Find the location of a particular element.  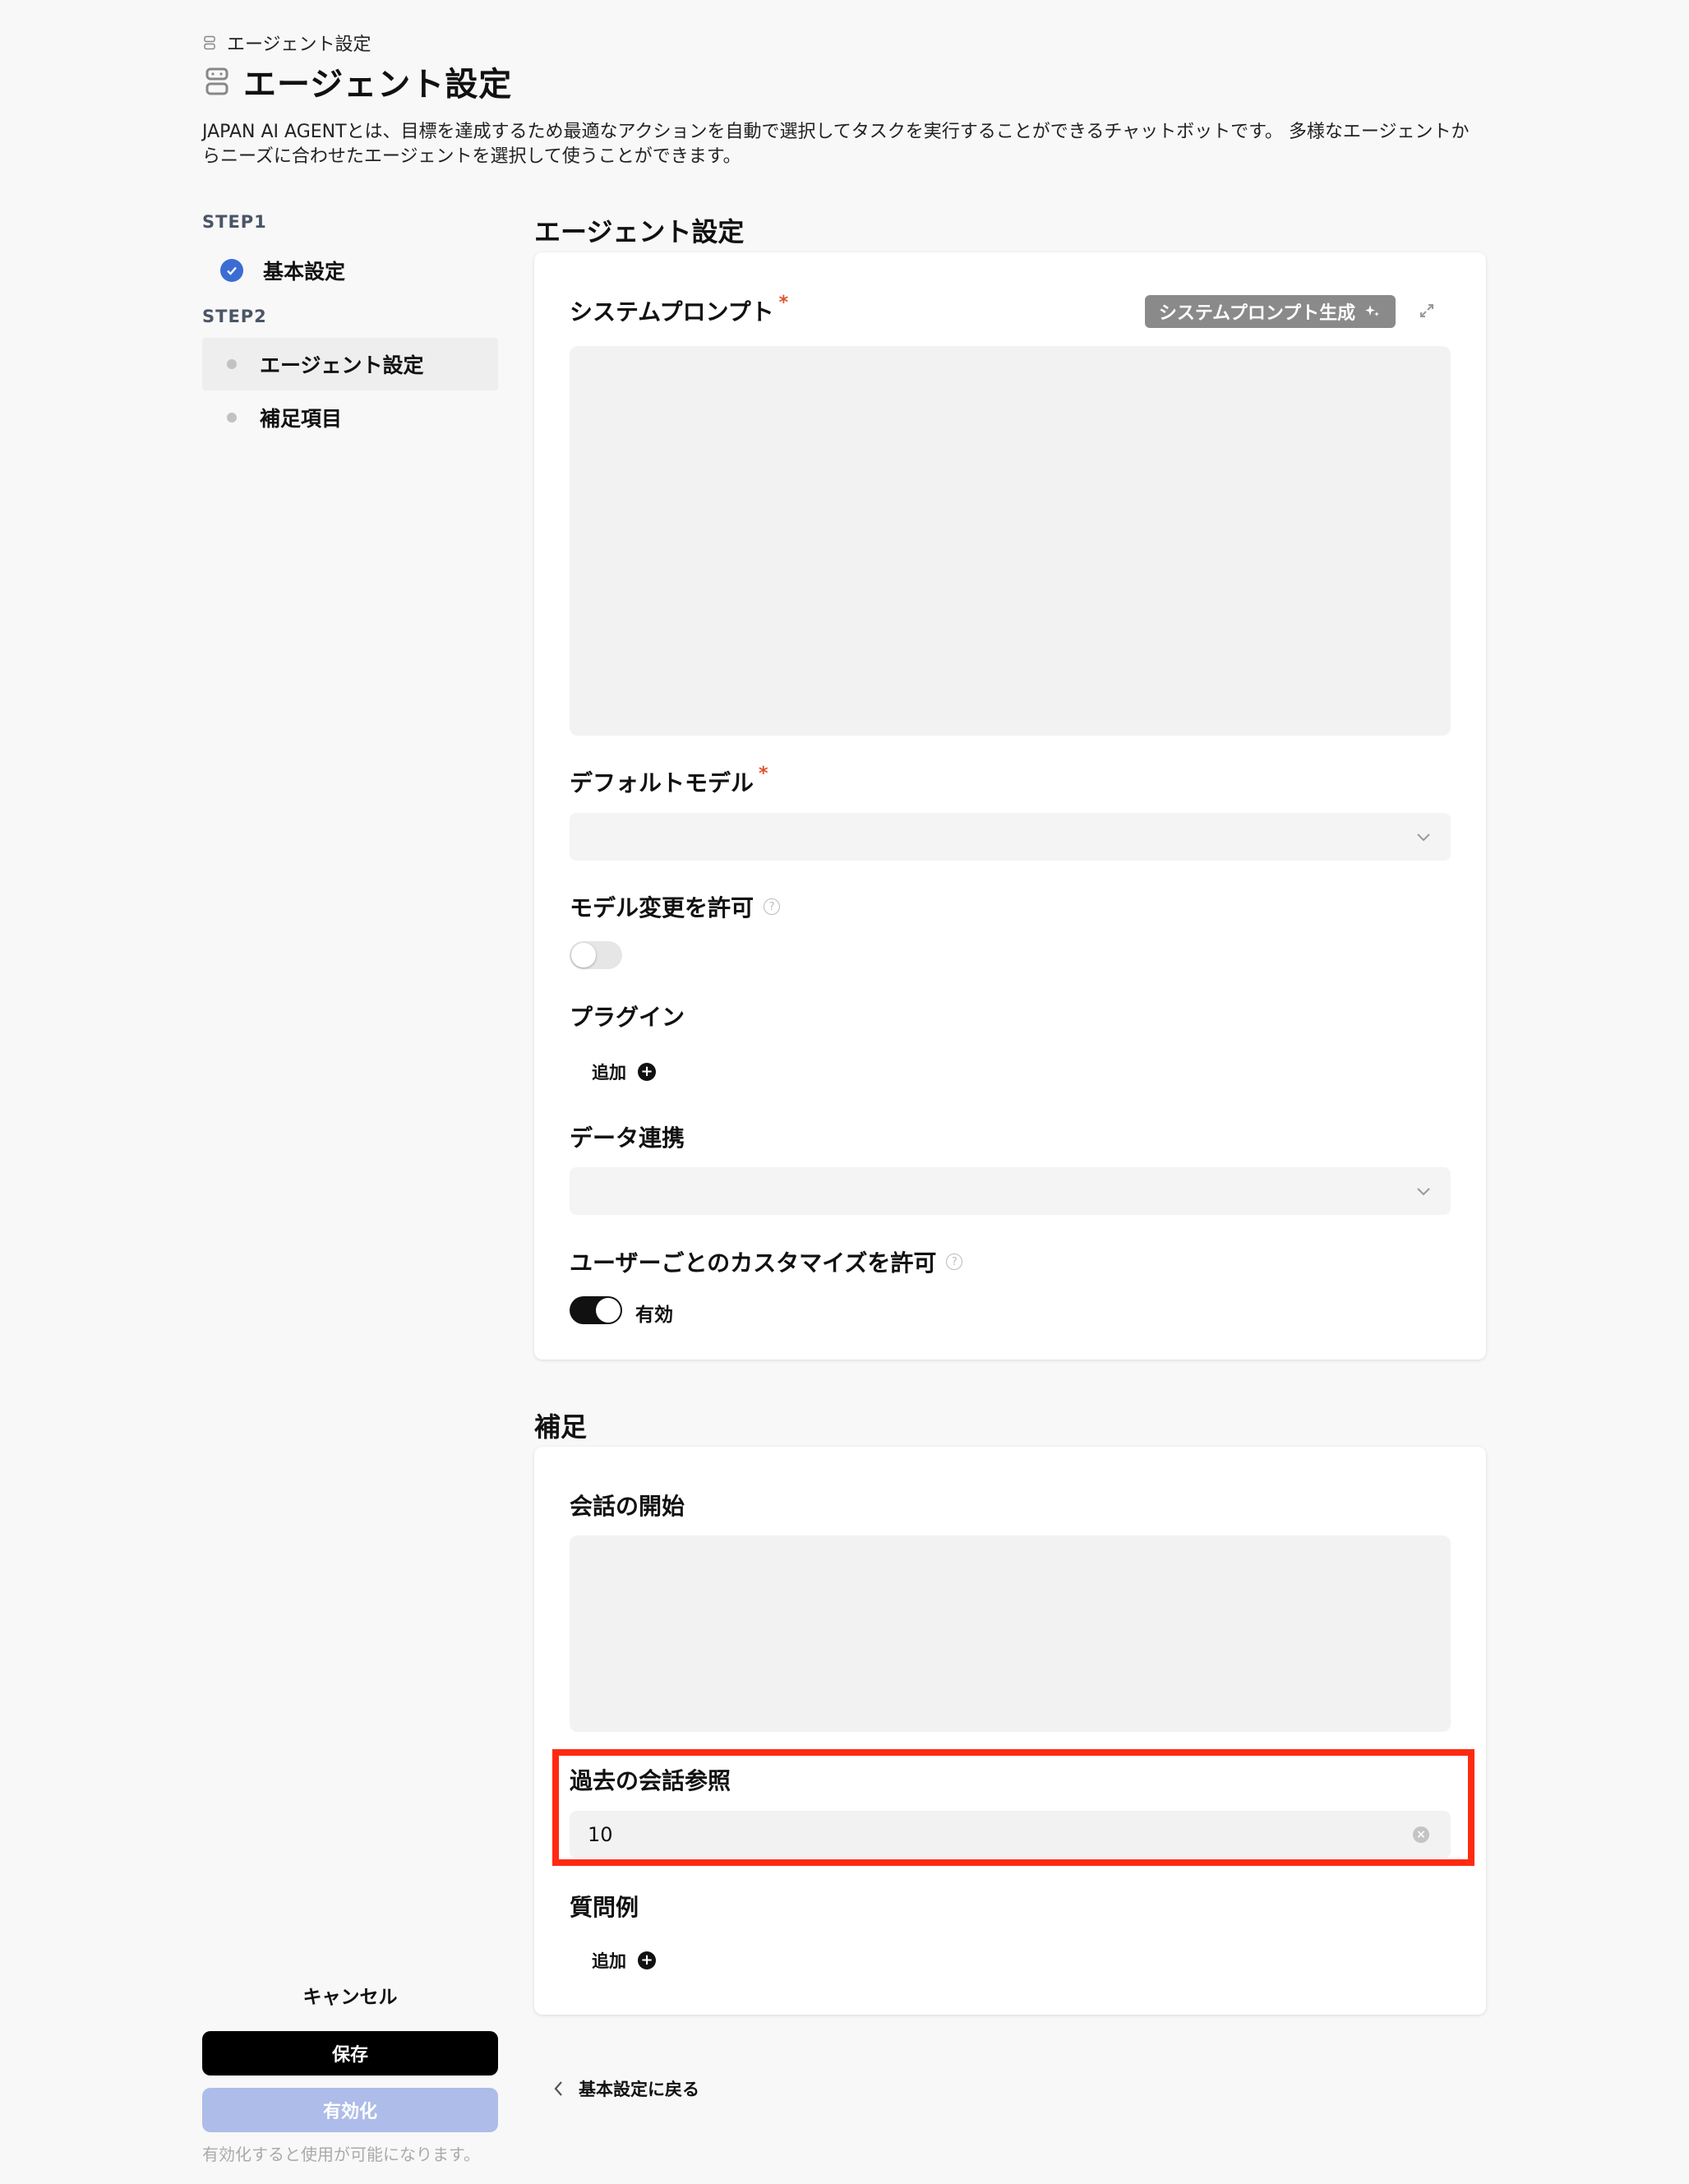

check-circle-icon is located at coordinates (232, 270).